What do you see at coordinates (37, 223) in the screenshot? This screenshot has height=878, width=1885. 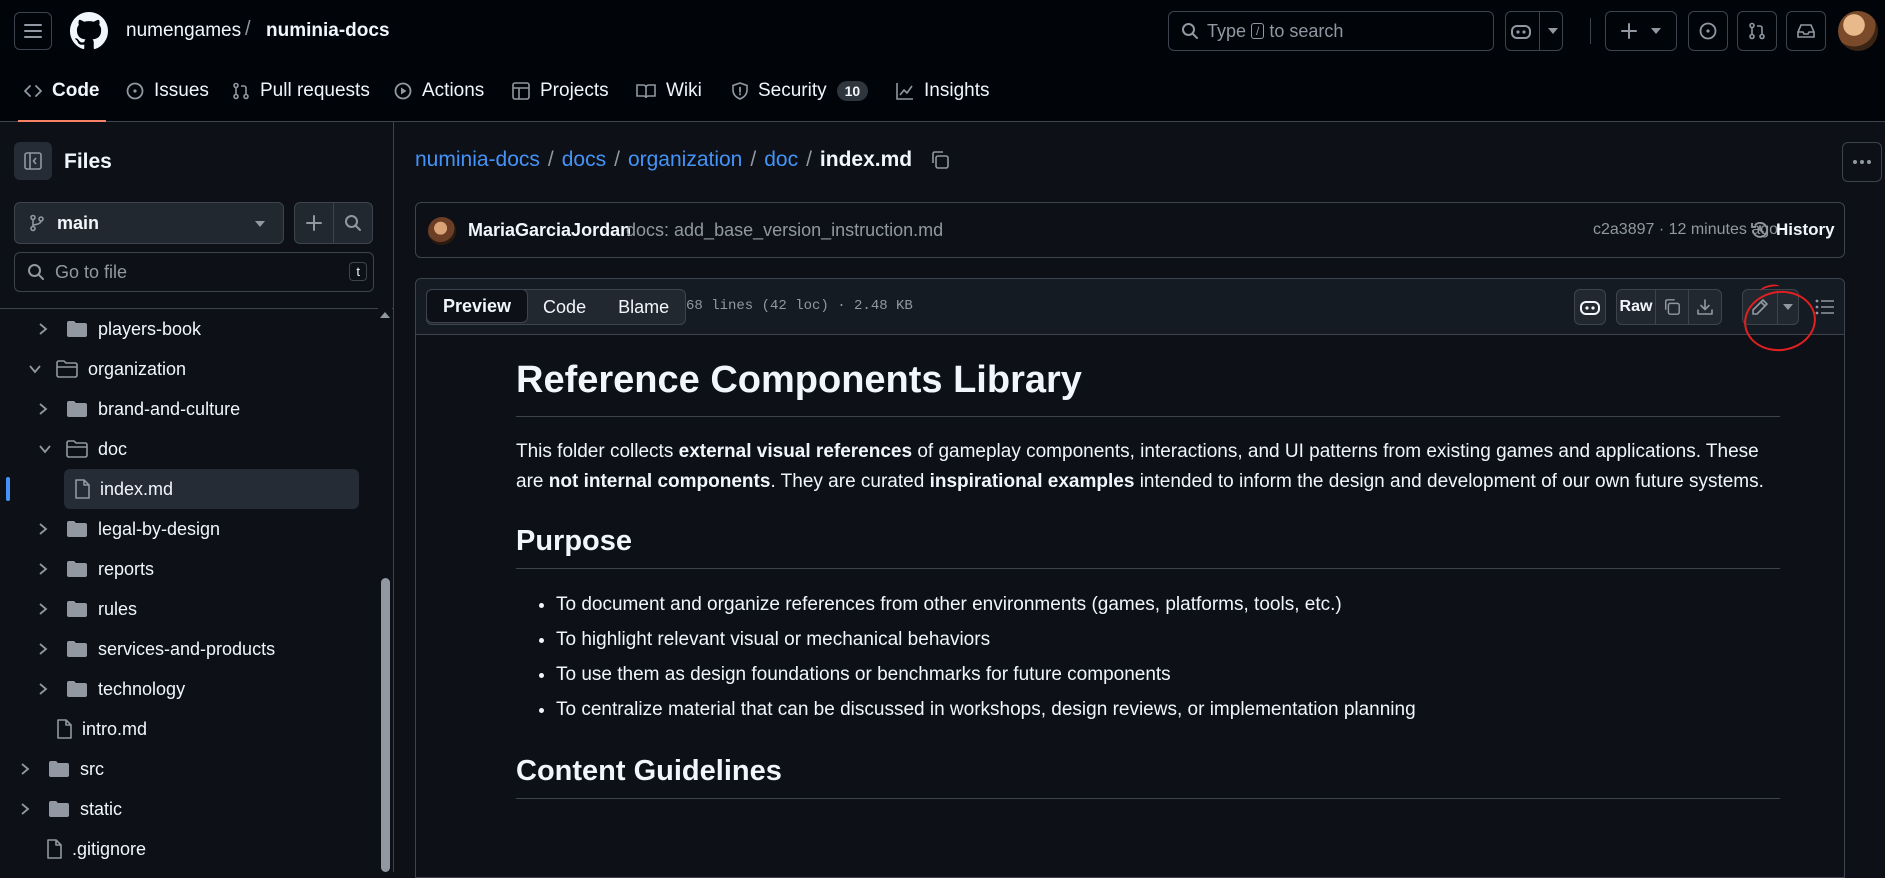 I see `git-branch-icon` at bounding box center [37, 223].